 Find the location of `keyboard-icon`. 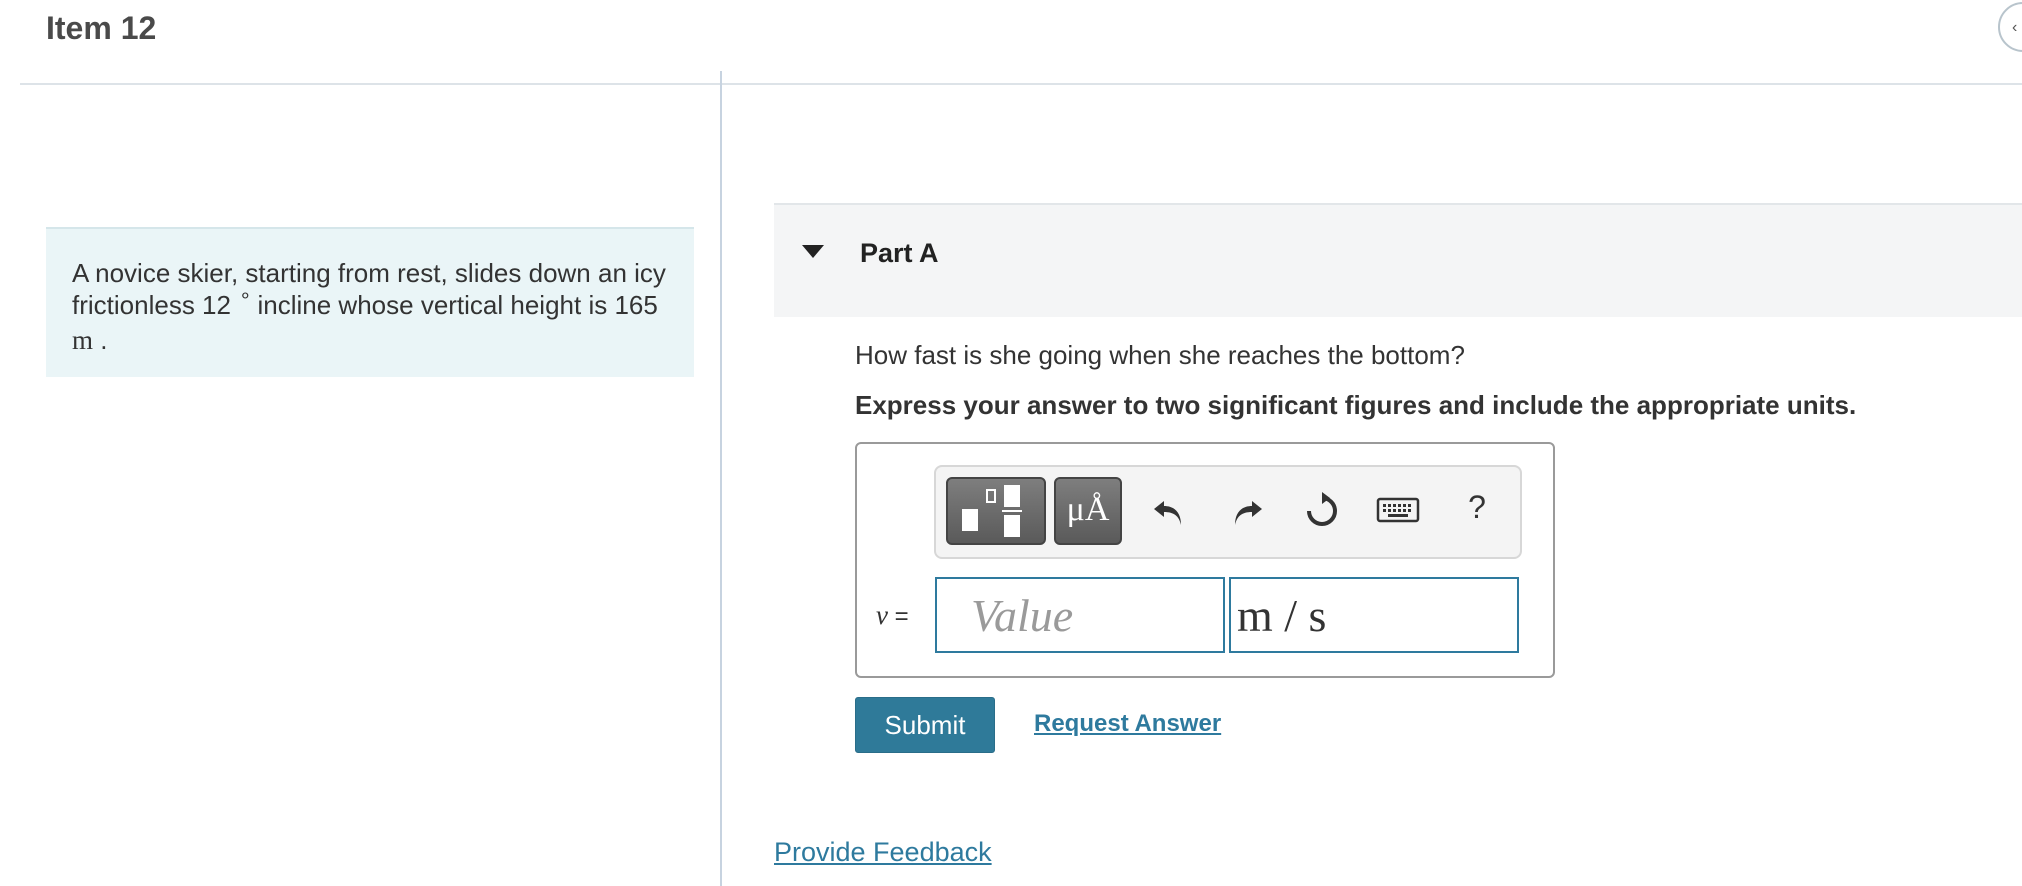

keyboard-icon is located at coordinates (1398, 511).